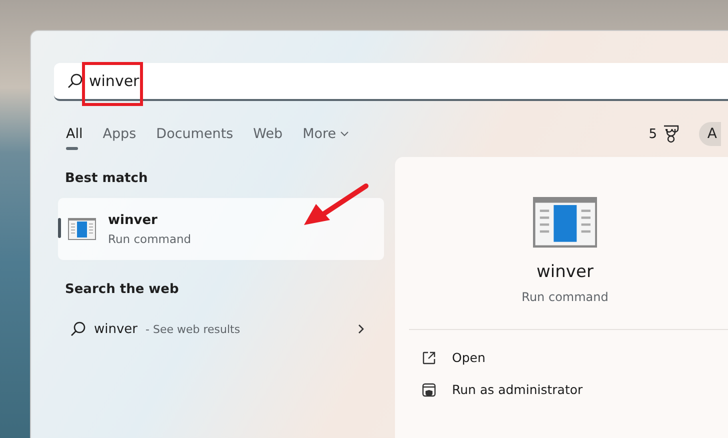 This screenshot has width=728, height=438. I want to click on filter-tab: Documents, so click(195, 138).